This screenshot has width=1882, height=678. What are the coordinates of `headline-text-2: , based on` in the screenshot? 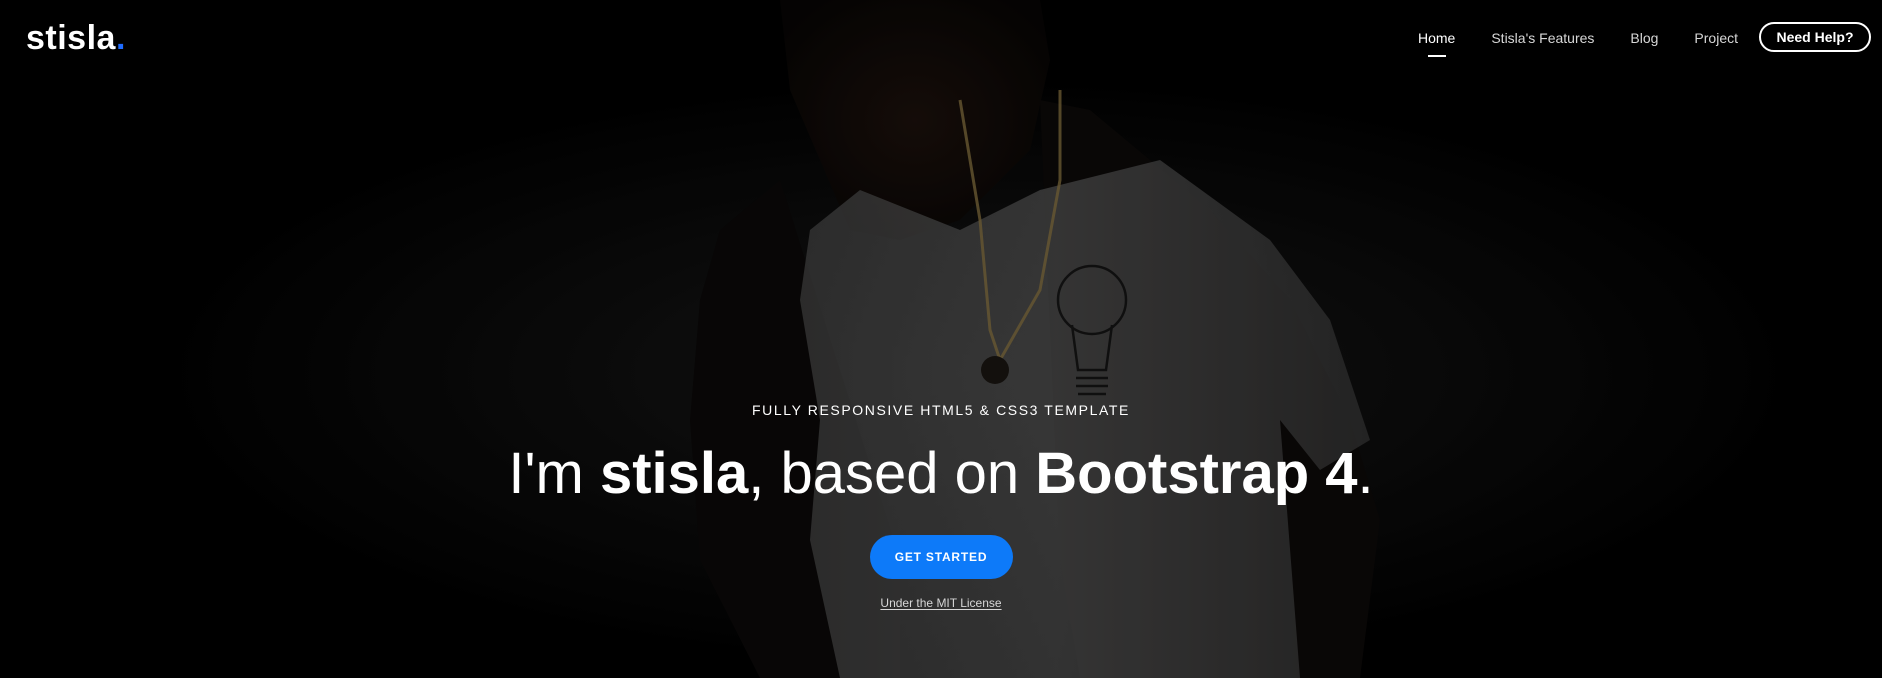 It's located at (892, 473).